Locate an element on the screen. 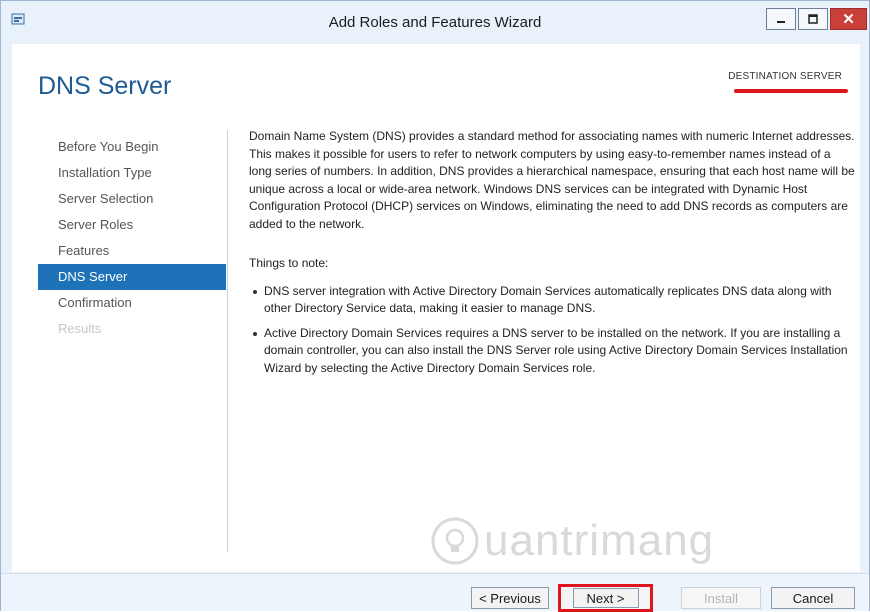 This screenshot has height=612, width=870. nav-item-features: Features is located at coordinates (132, 251).